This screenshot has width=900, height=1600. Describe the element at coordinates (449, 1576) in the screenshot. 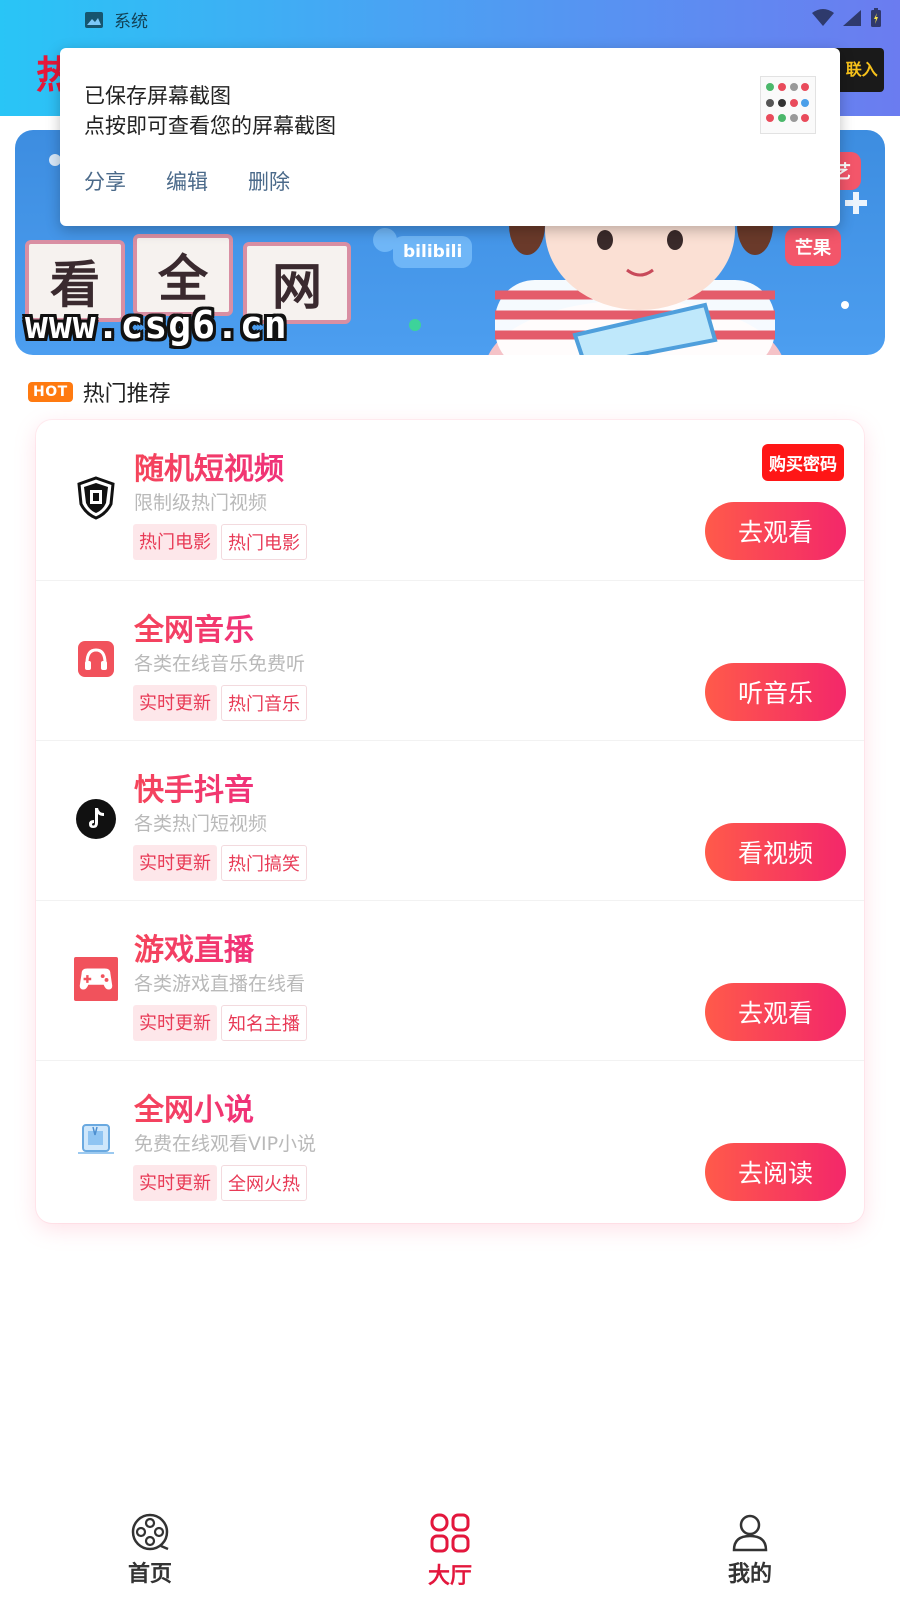

I see `nav-label: 大厅` at that location.